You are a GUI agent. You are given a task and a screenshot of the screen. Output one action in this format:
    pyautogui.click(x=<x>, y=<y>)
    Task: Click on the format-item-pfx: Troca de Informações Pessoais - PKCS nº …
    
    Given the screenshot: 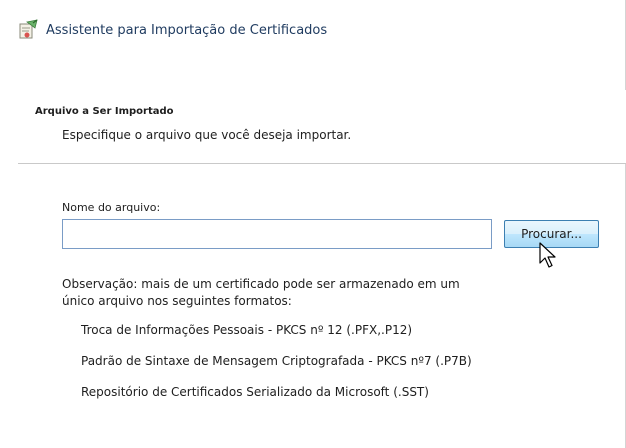 What is the action you would take?
    pyautogui.click(x=247, y=330)
    